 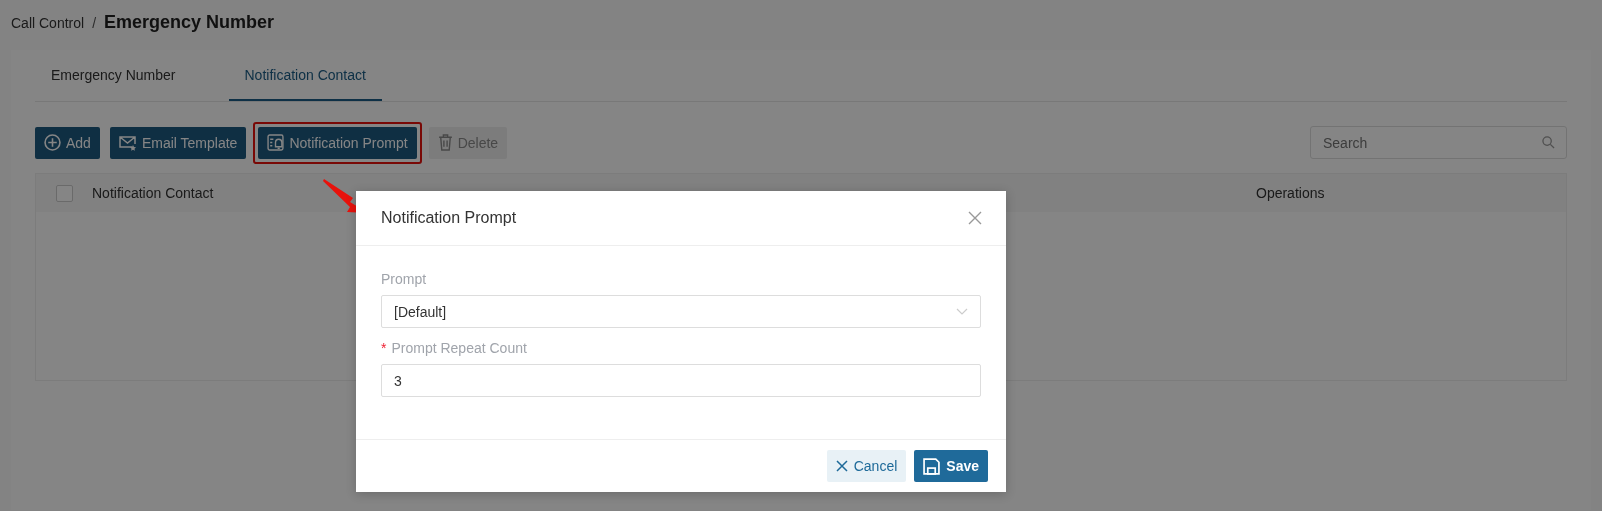 I want to click on dialog-title: Notification Prompt, so click(x=449, y=218).